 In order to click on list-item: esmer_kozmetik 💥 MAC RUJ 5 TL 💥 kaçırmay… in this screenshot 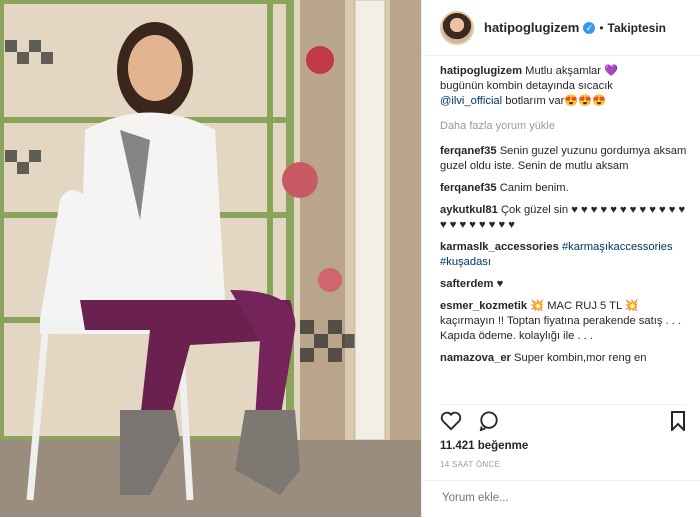, I will do `click(566, 321)`.